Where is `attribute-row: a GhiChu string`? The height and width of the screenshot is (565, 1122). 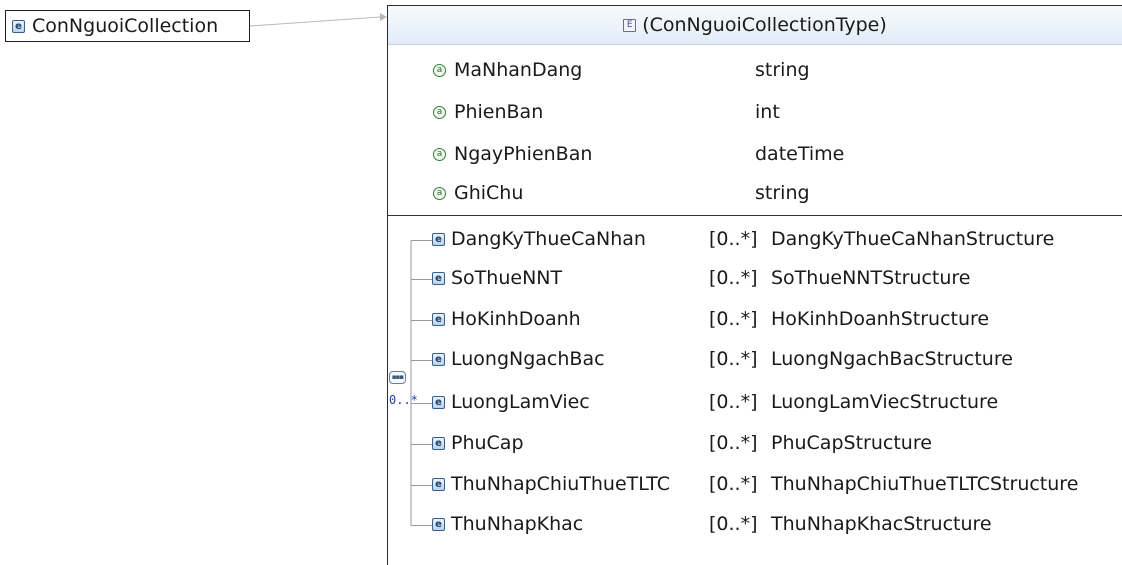 attribute-row: a GhiChu string is located at coordinates (755, 193).